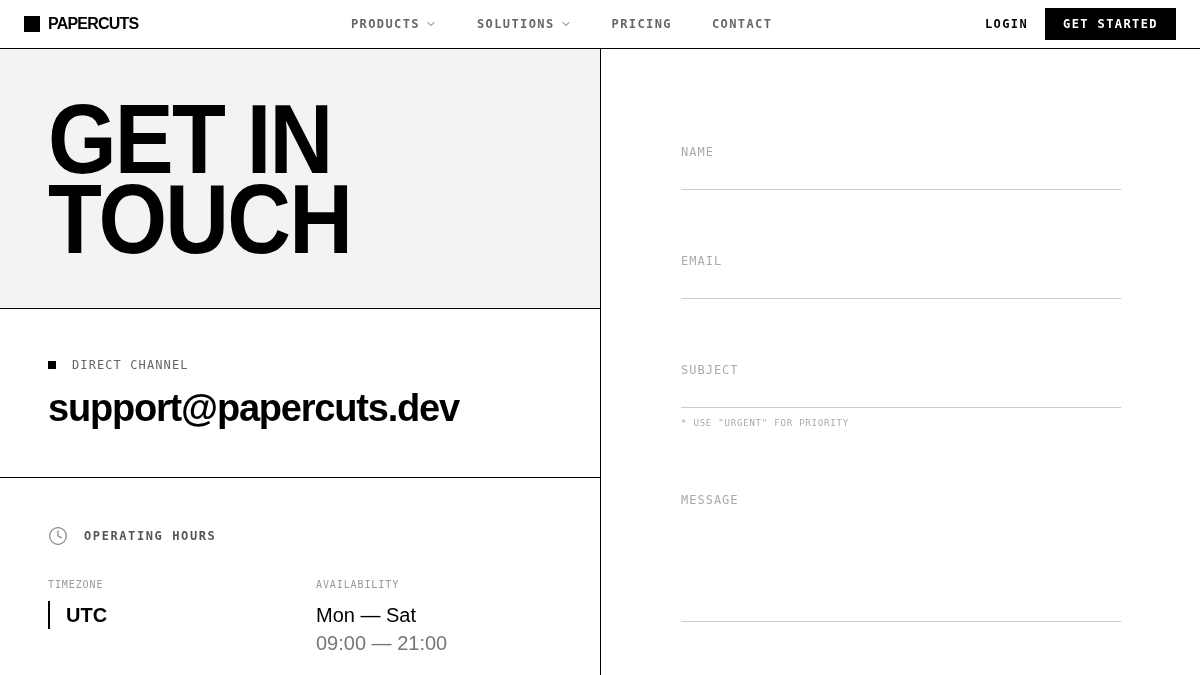  Describe the element at coordinates (58, 536) in the screenshot. I see `clock-icon` at that location.